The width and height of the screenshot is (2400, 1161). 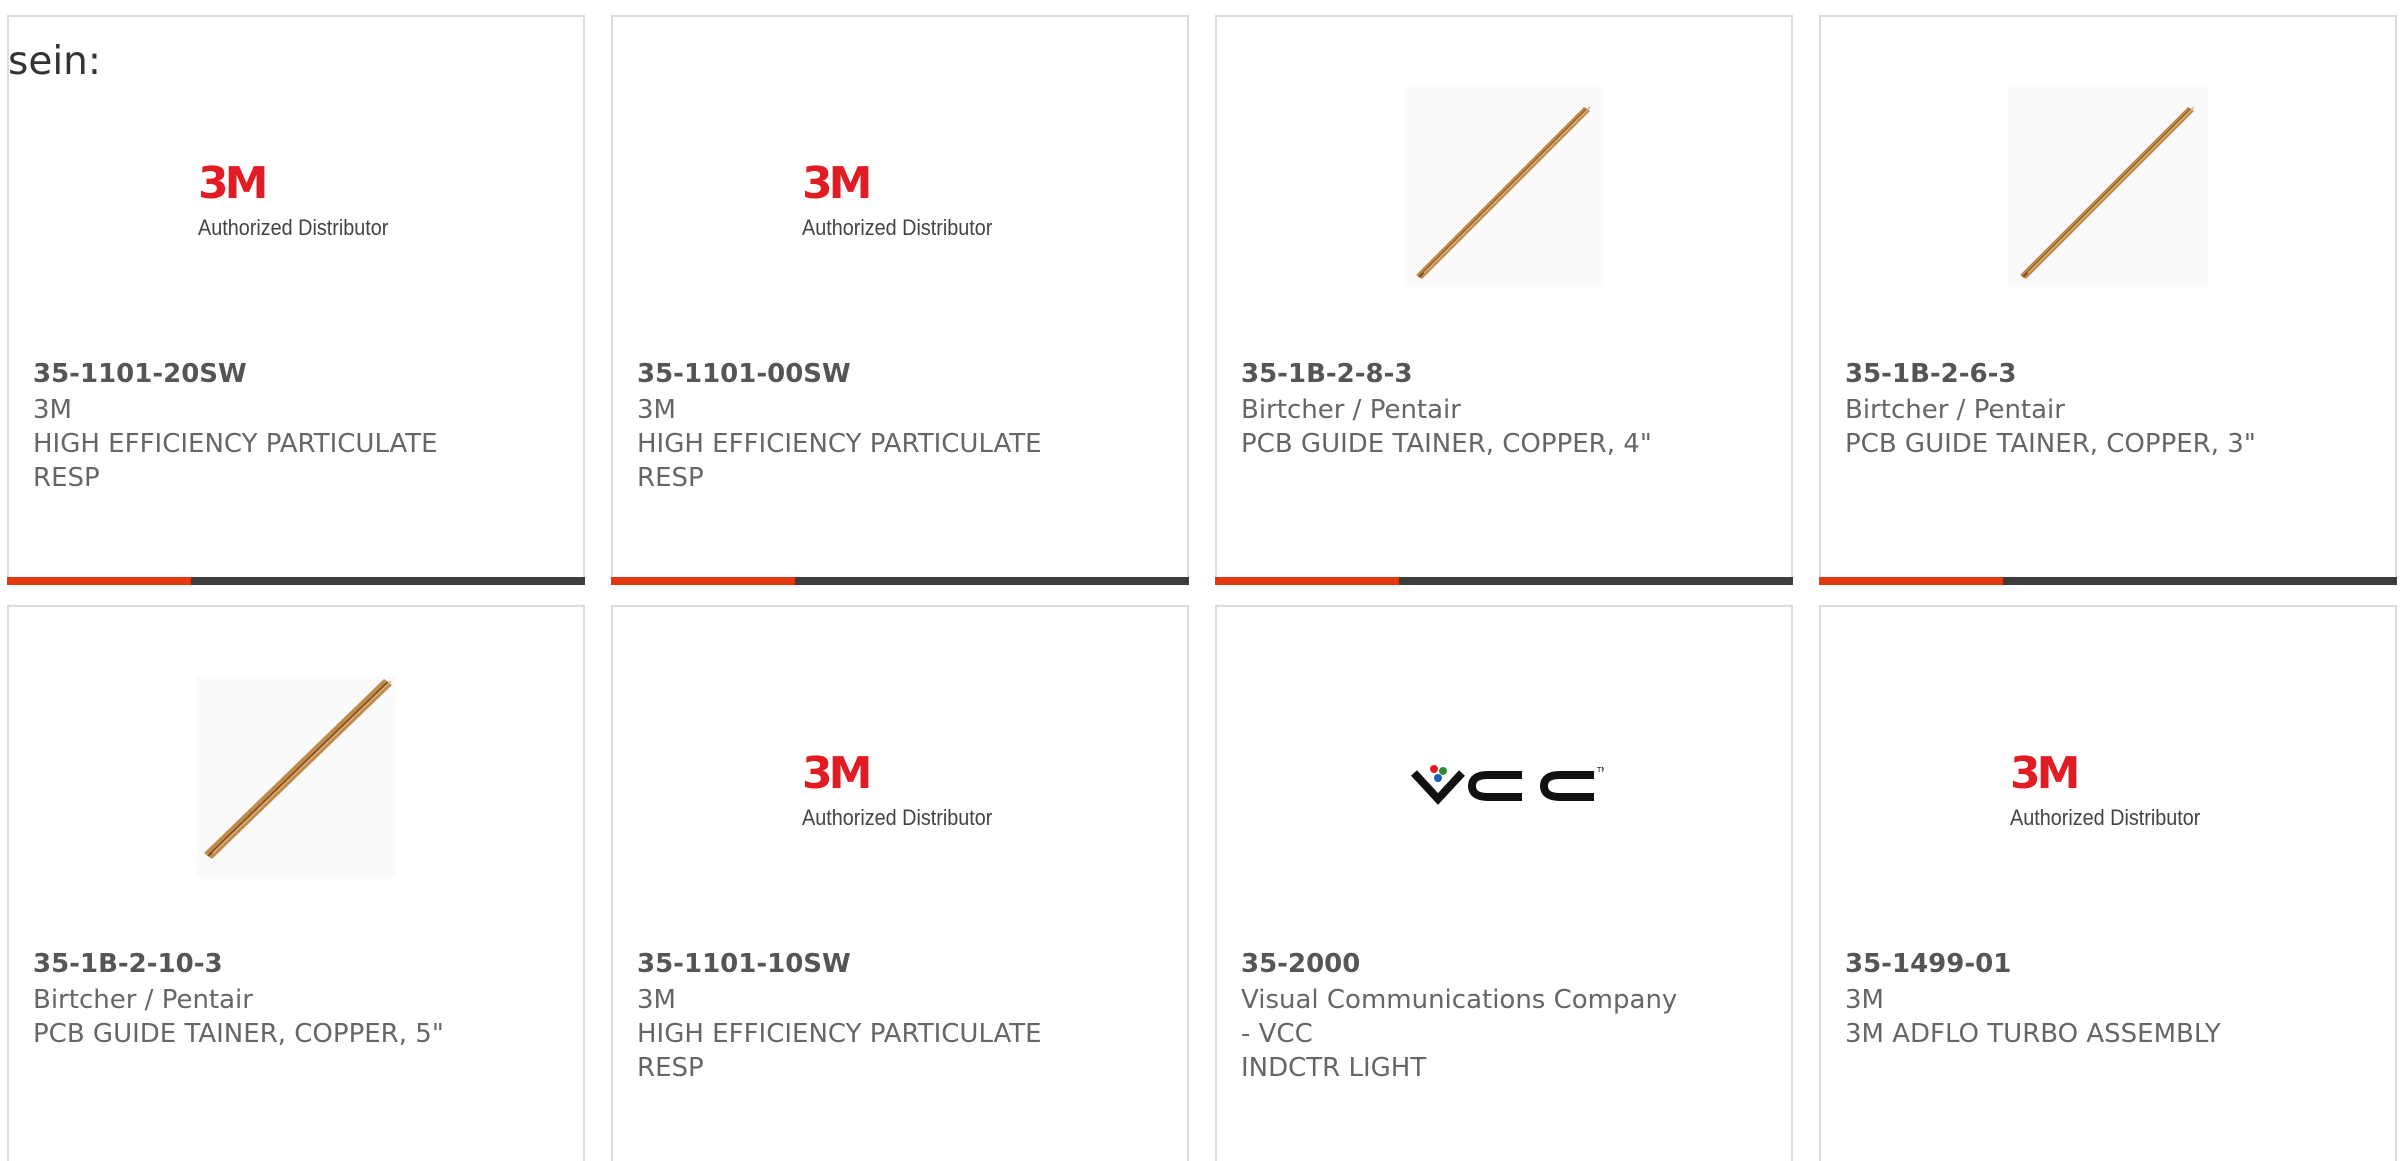 I want to click on manufacturer-line: Visual Communications Company, so click(x=1459, y=1000).